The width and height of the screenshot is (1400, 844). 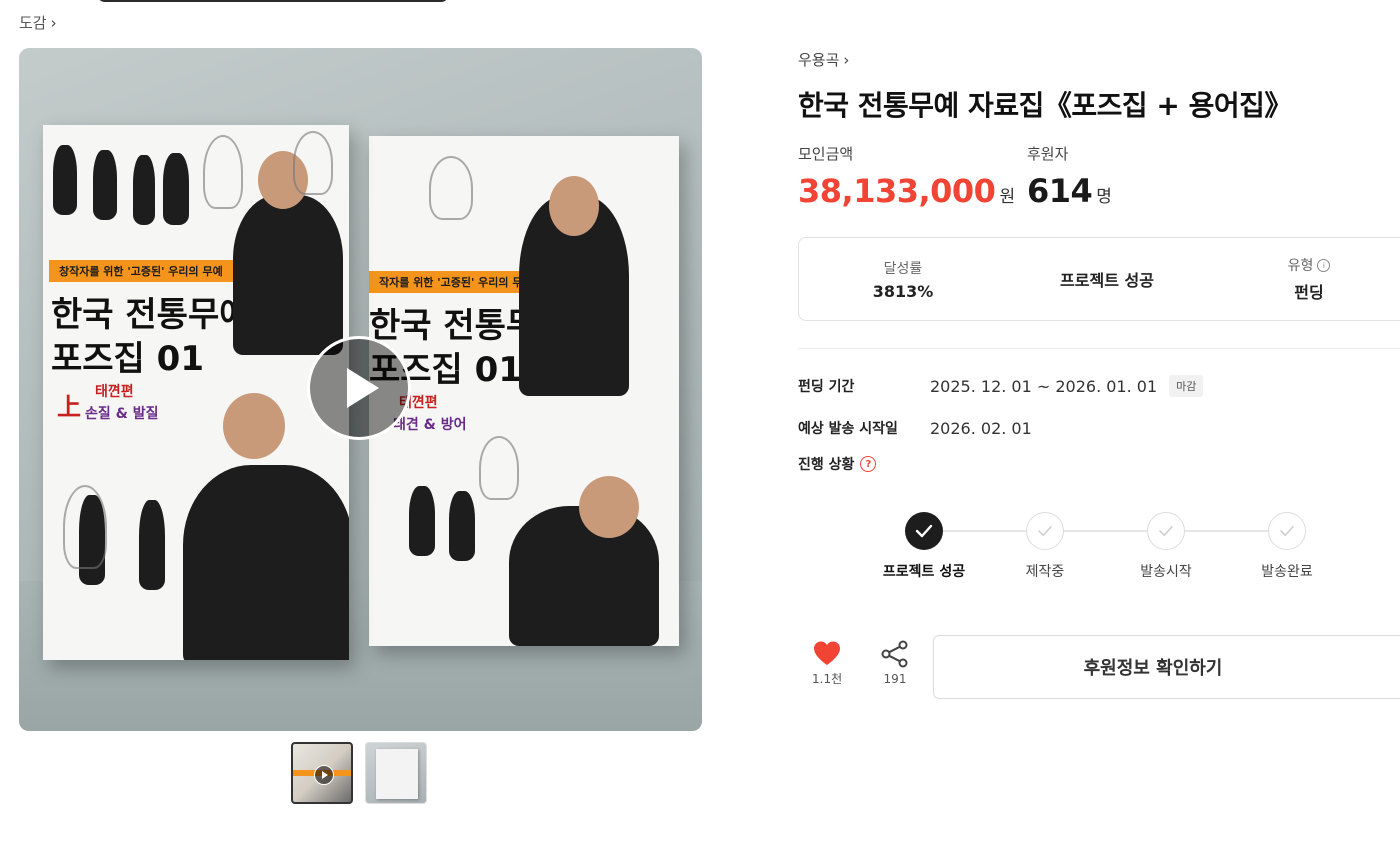 What do you see at coordinates (895, 679) in the screenshot?
I see `share-count: 191` at bounding box center [895, 679].